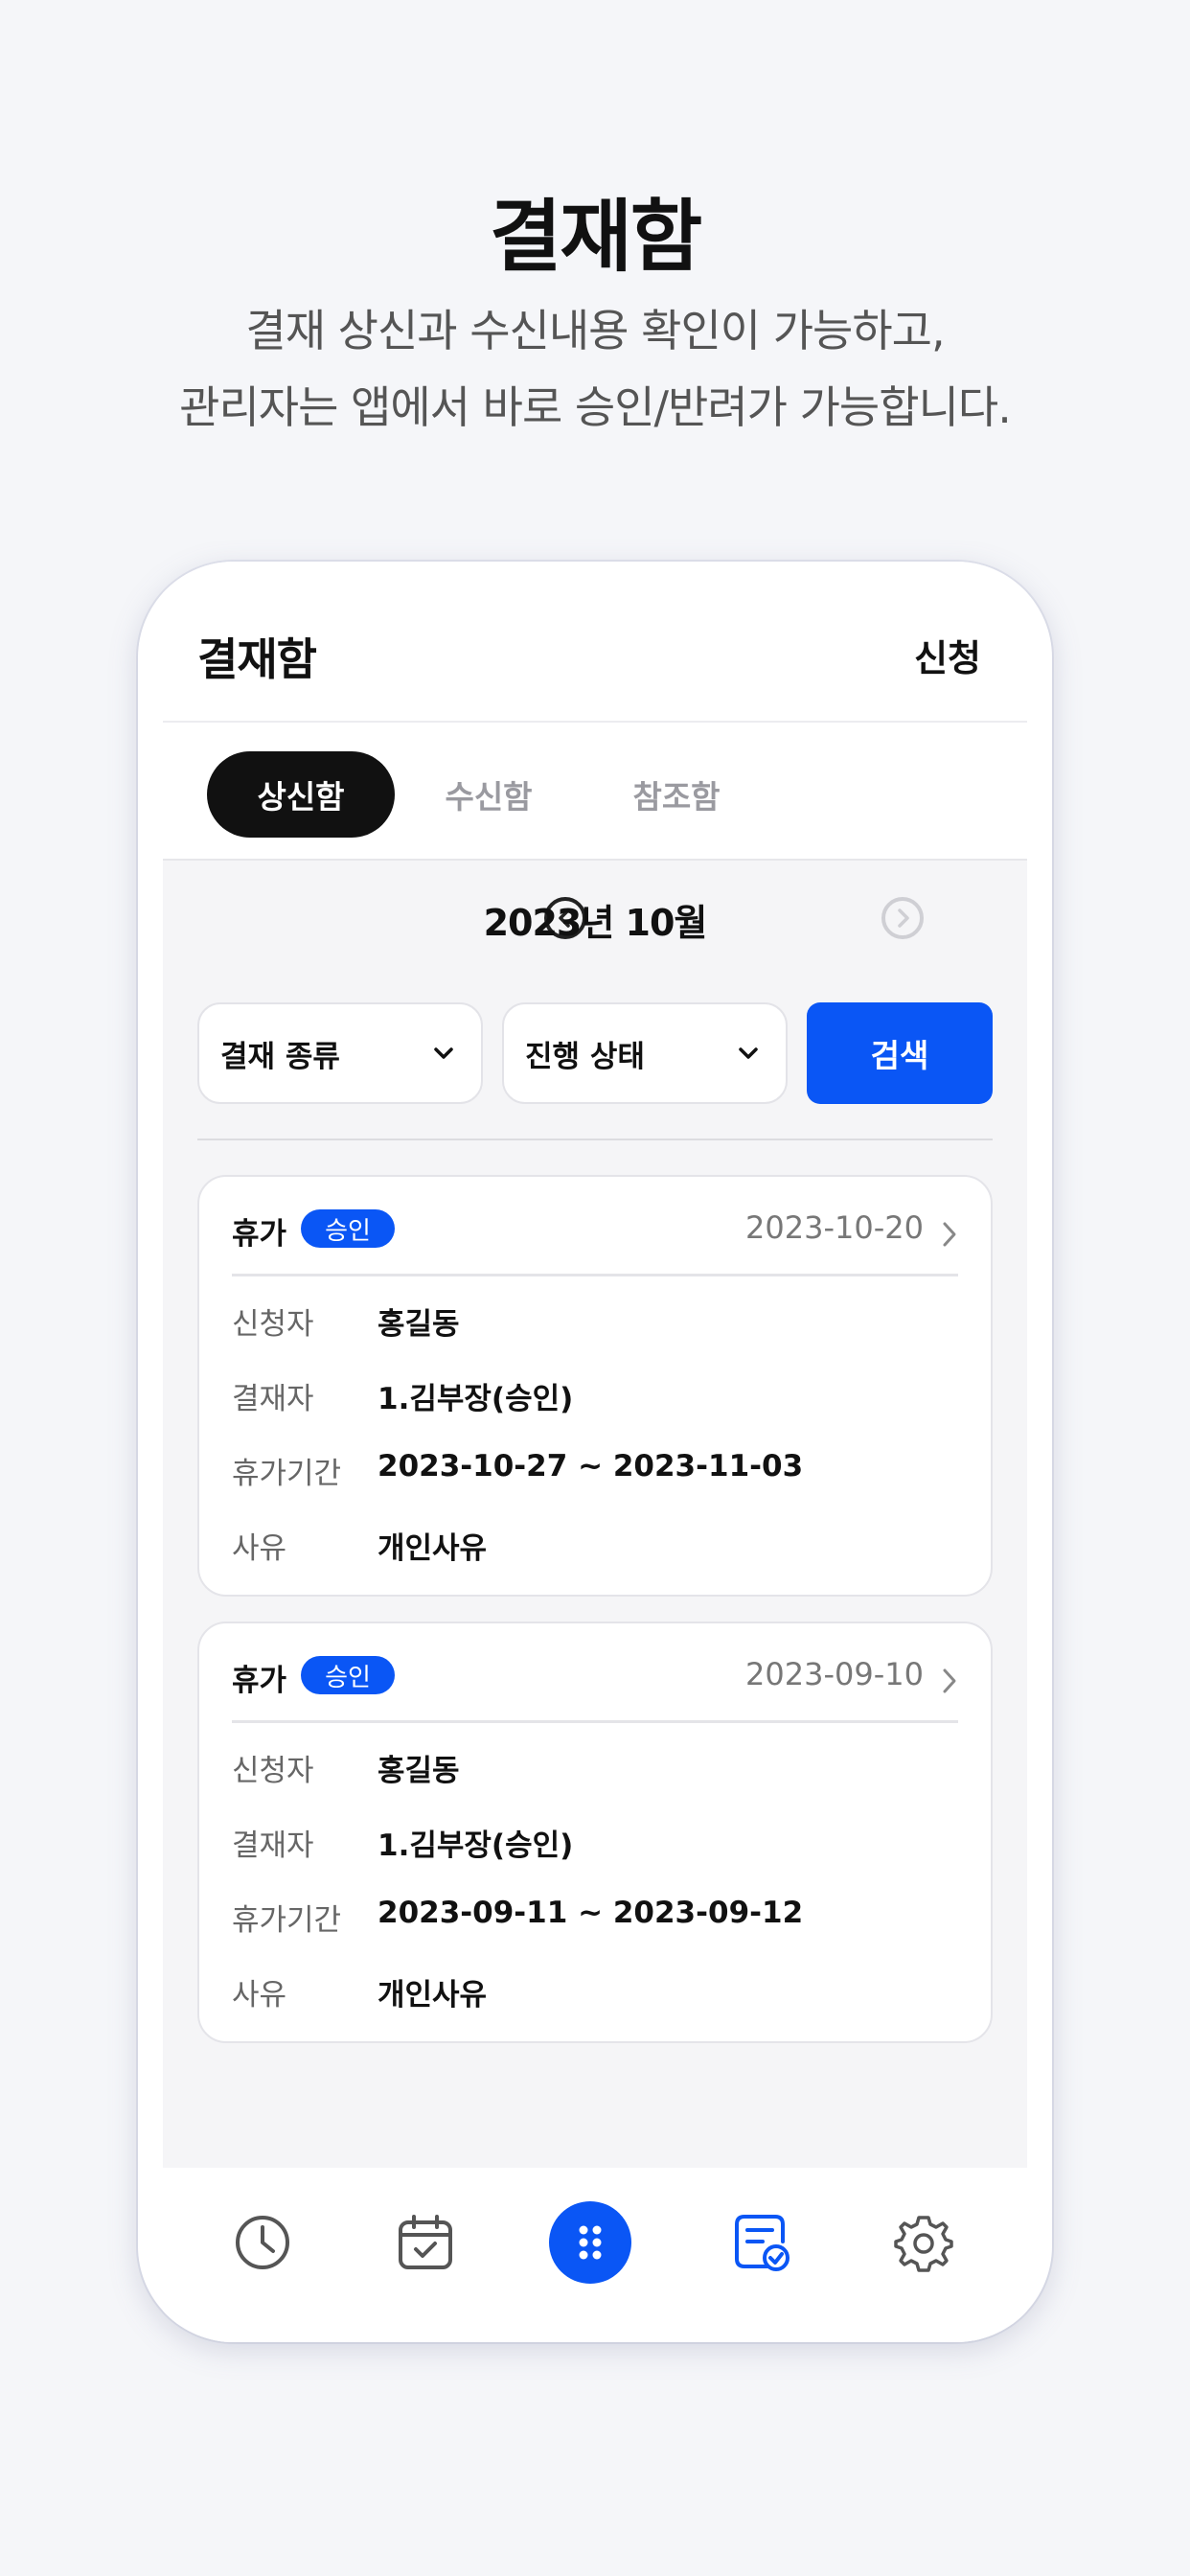 The height and width of the screenshot is (2576, 1190). Describe the element at coordinates (263, 2242) in the screenshot. I see `clock-icon` at that location.